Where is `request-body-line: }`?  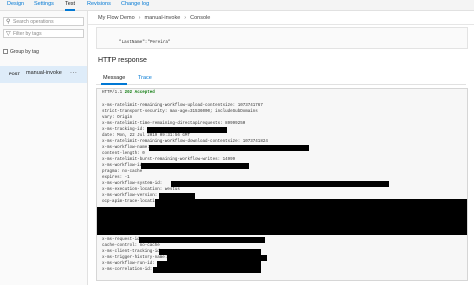
request-body-line: } is located at coordinates (108, 60).